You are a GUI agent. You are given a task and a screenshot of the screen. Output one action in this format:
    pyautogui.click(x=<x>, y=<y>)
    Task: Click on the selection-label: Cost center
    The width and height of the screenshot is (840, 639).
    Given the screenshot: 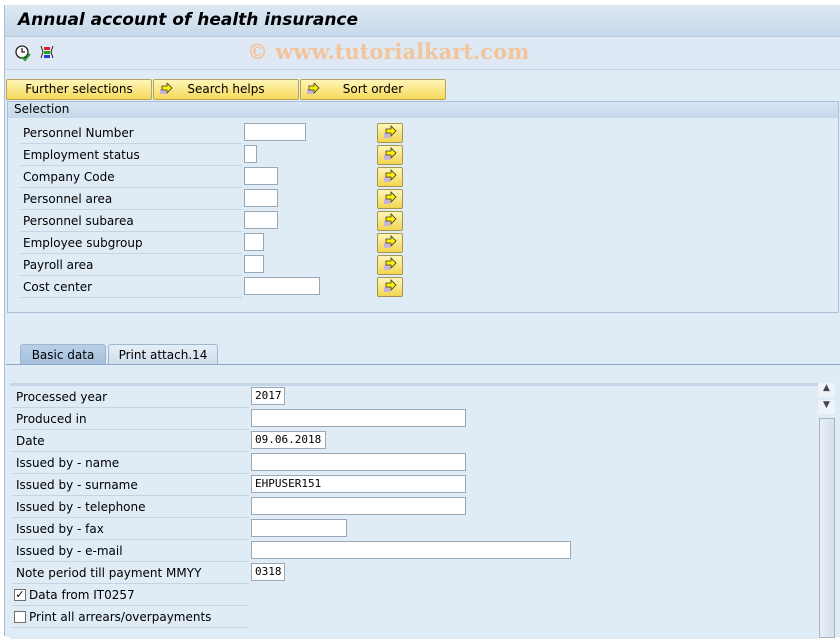 What is the action you would take?
    pyautogui.click(x=58, y=287)
    